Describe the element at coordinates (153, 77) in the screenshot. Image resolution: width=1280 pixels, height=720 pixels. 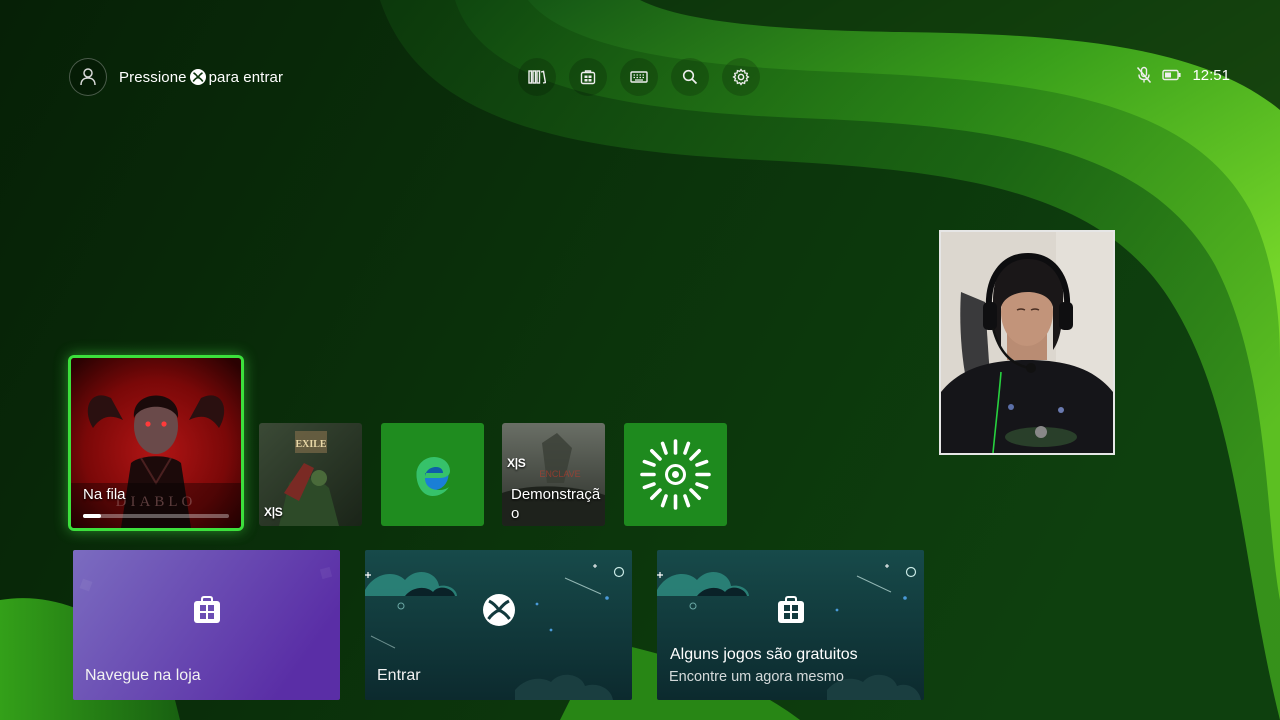
I see `sign-in-text-before: Pressione` at that location.